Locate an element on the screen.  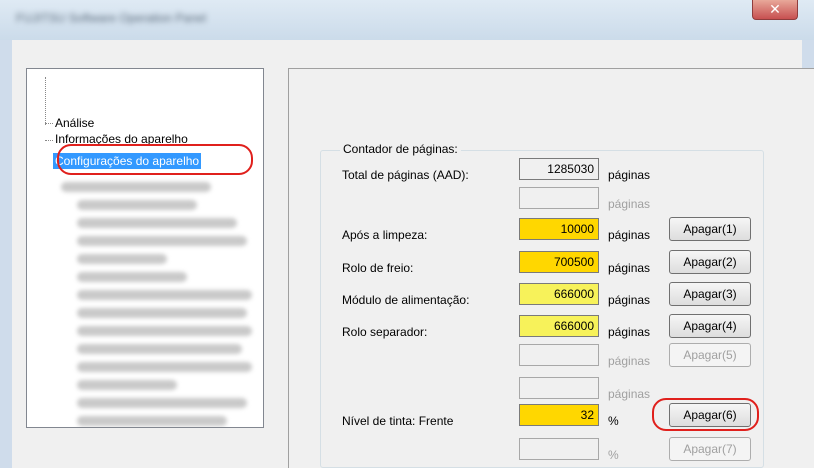
tree-item-informacoes: Informações do aparelho is located at coordinates (121, 138).